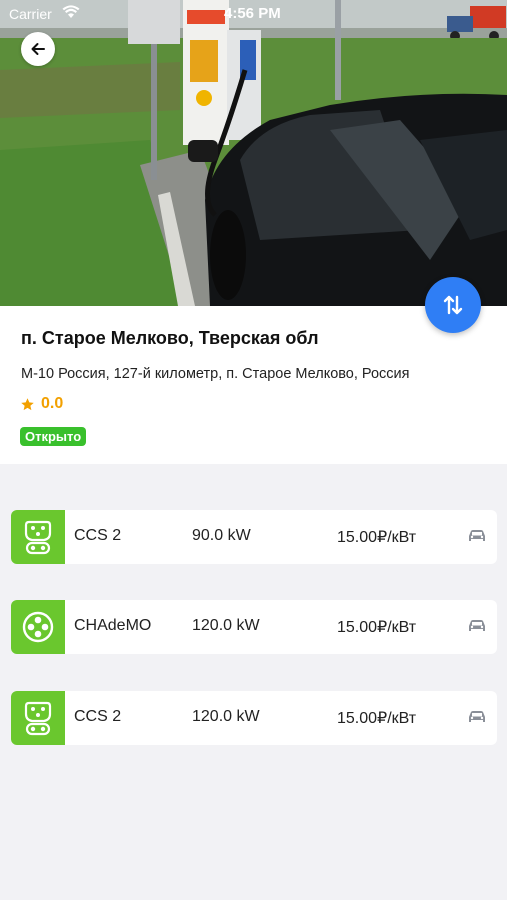  I want to click on route-button, so click(453, 305).